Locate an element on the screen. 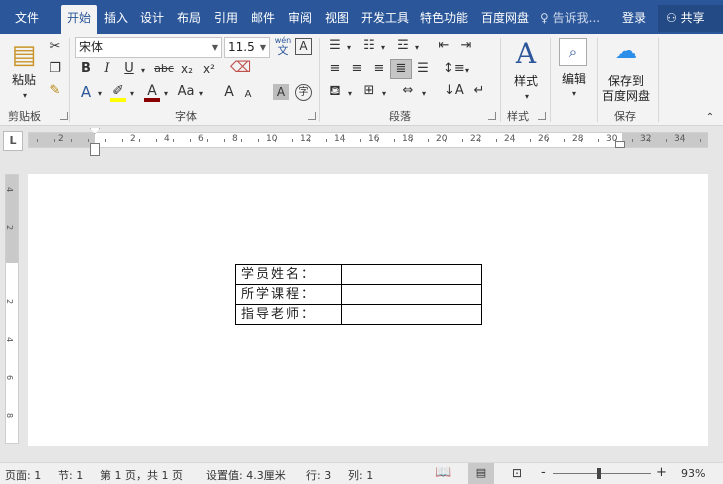 The image size is (723, 484). italic-button: I is located at coordinates (107, 69).